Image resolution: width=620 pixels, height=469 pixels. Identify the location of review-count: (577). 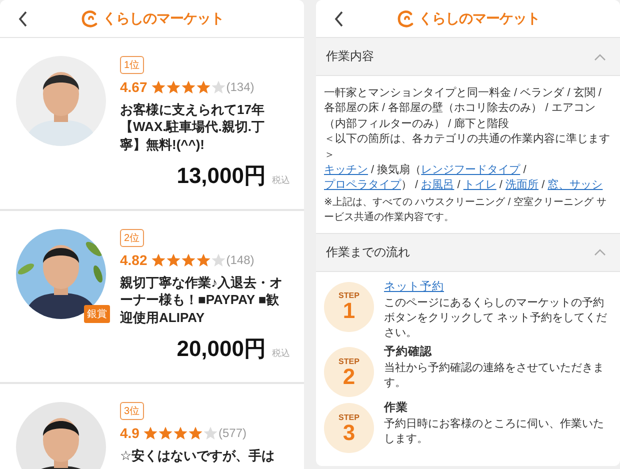
(232, 433).